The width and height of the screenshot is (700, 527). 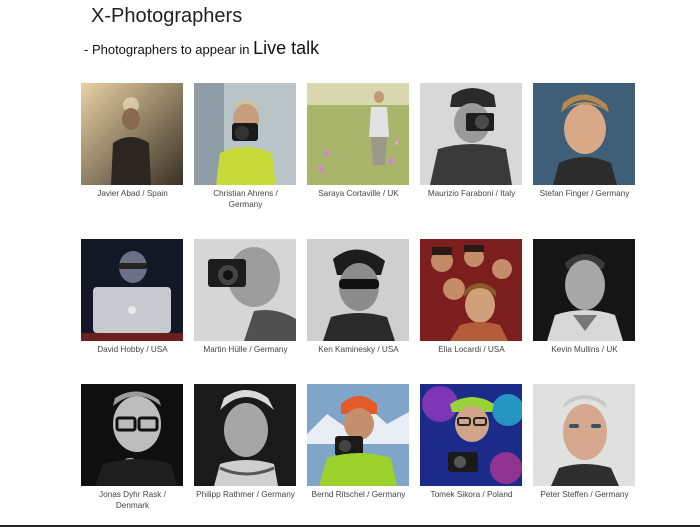 I want to click on photographer-card: David Hobby / USA, so click(x=132, y=297).